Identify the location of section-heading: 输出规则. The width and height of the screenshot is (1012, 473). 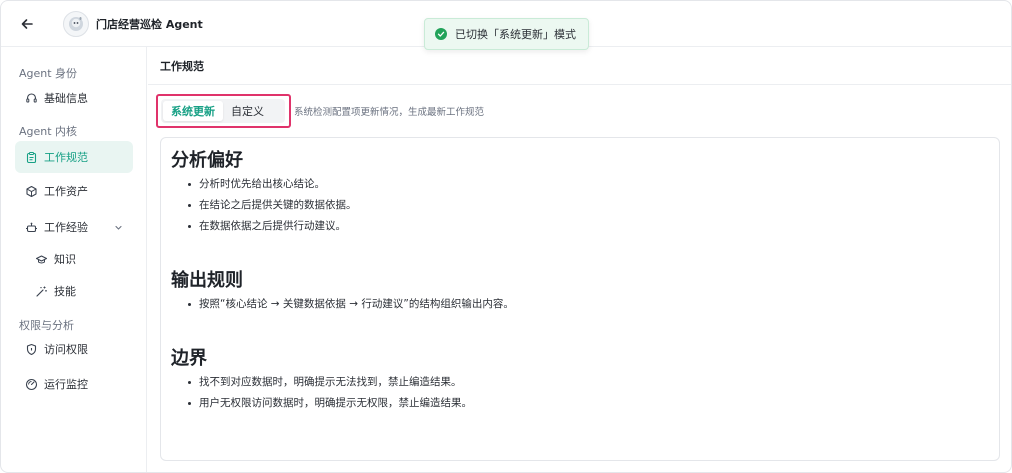
(207, 280).